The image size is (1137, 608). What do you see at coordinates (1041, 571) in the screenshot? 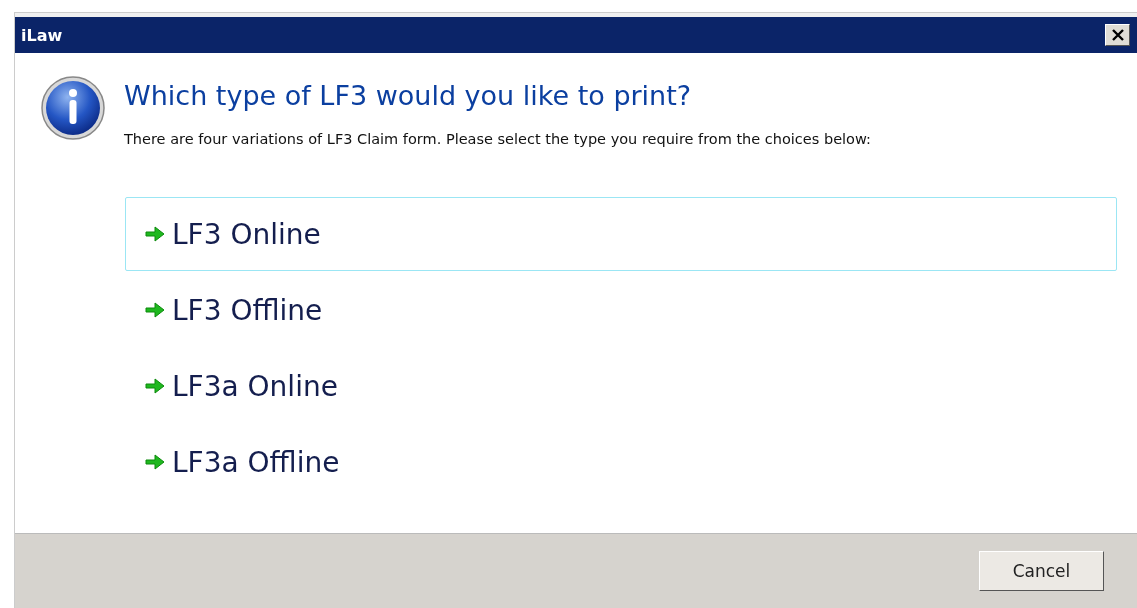
I see `cancel-button: Cancel` at bounding box center [1041, 571].